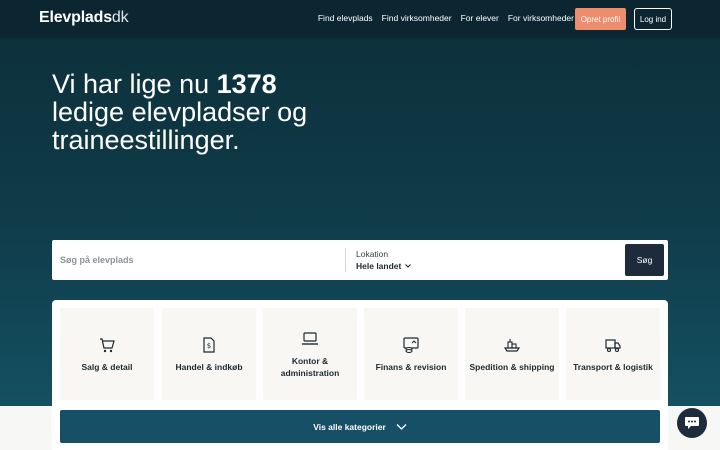 The height and width of the screenshot is (450, 720). I want to click on nav-find-virksomheder: Find virksomheder, so click(417, 18).